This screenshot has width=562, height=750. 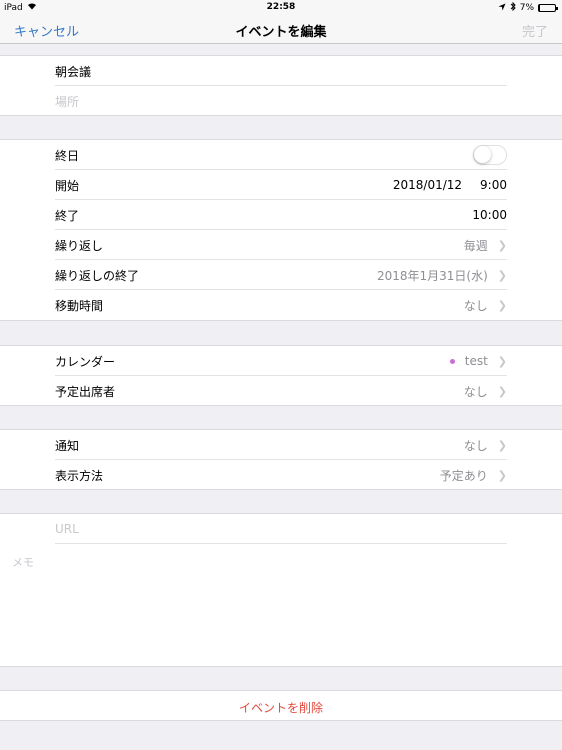 I want to click on calendar-label: カレンダー, so click(x=85, y=361).